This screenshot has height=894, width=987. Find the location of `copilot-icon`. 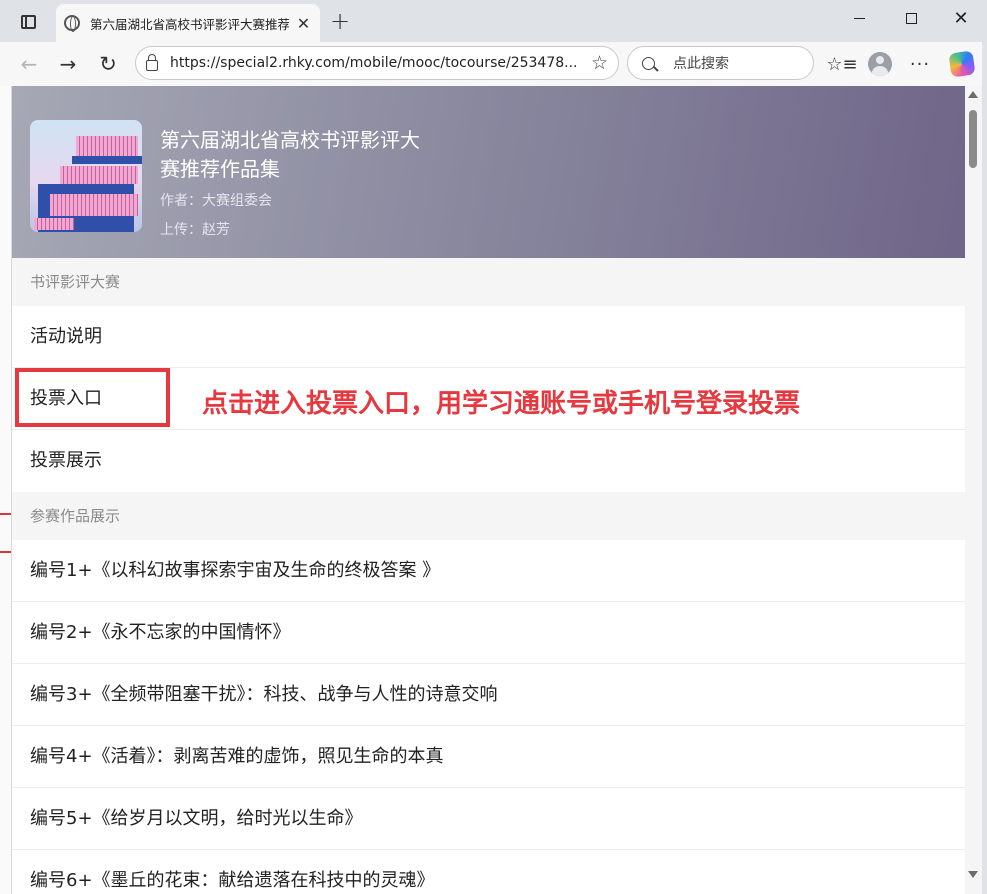

copilot-icon is located at coordinates (962, 64).